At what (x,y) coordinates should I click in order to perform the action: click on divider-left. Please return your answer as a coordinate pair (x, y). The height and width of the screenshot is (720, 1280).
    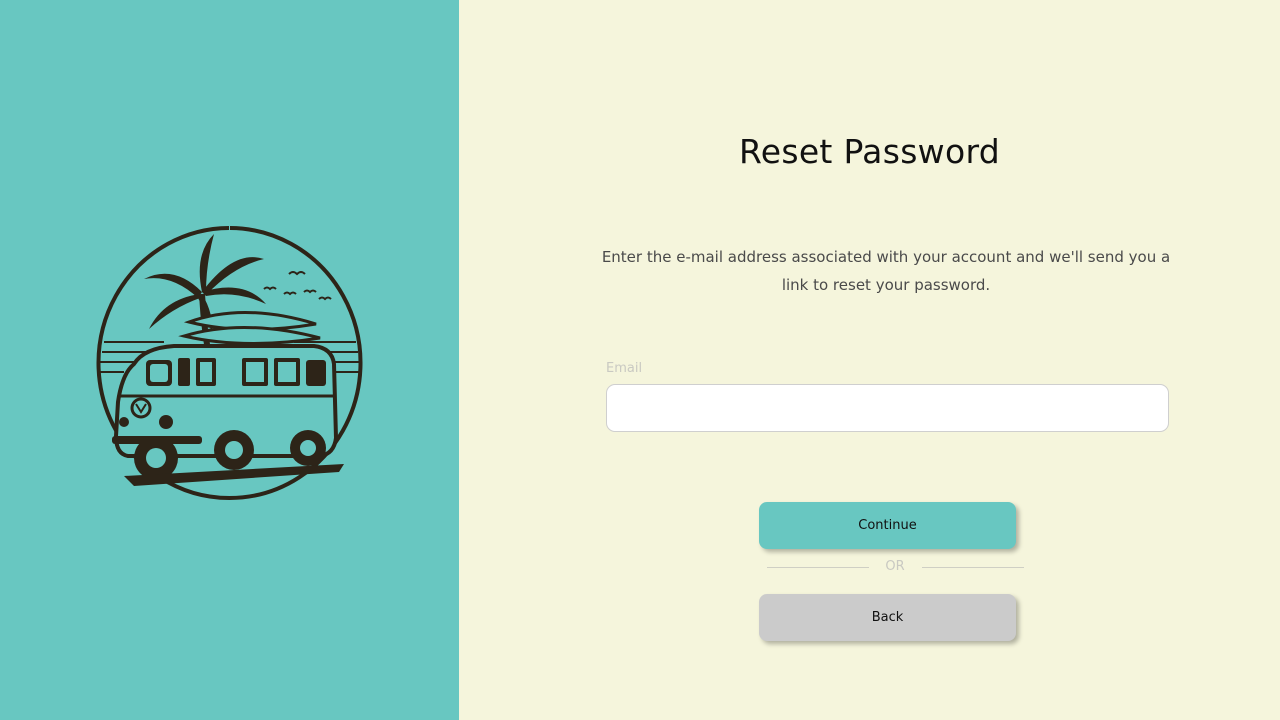
    Looking at the image, I should click on (818, 567).